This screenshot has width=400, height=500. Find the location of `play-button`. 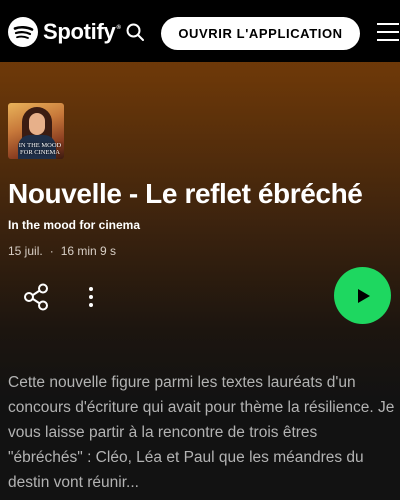

play-button is located at coordinates (362, 295).